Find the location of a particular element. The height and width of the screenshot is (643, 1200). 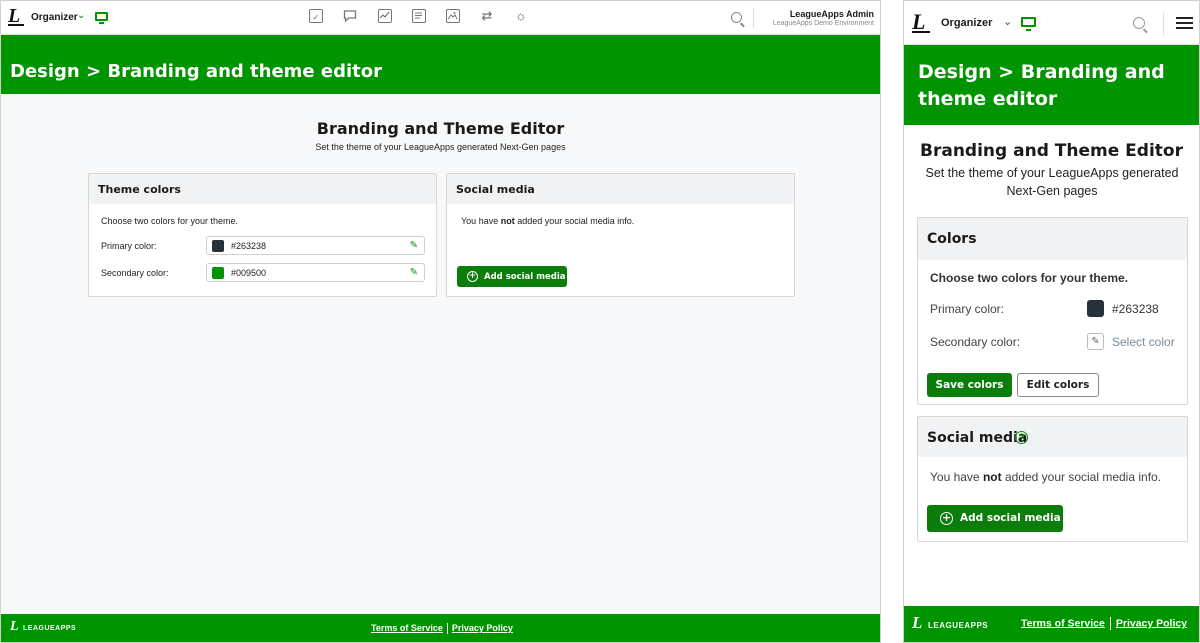

checklist-icon: ✓ is located at coordinates (316, 16).